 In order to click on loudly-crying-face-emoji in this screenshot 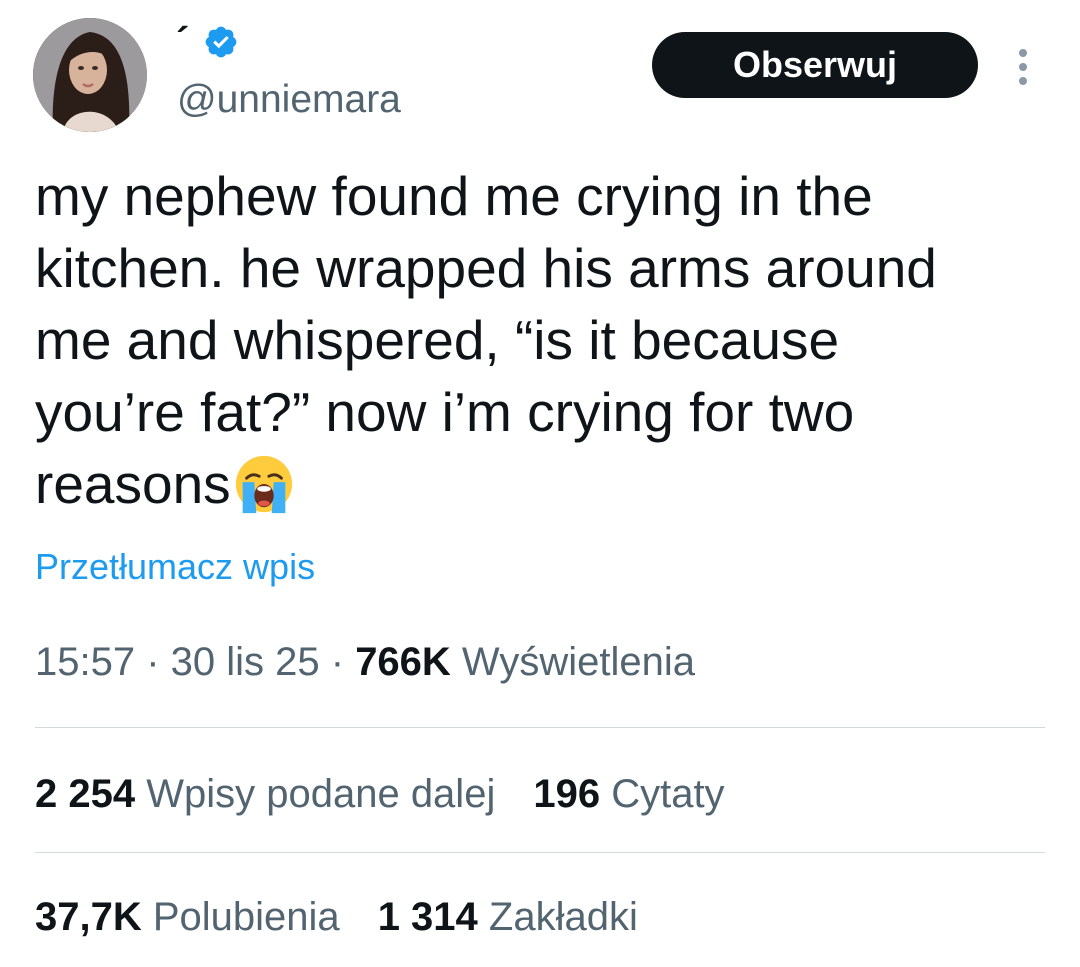, I will do `click(264, 484)`.